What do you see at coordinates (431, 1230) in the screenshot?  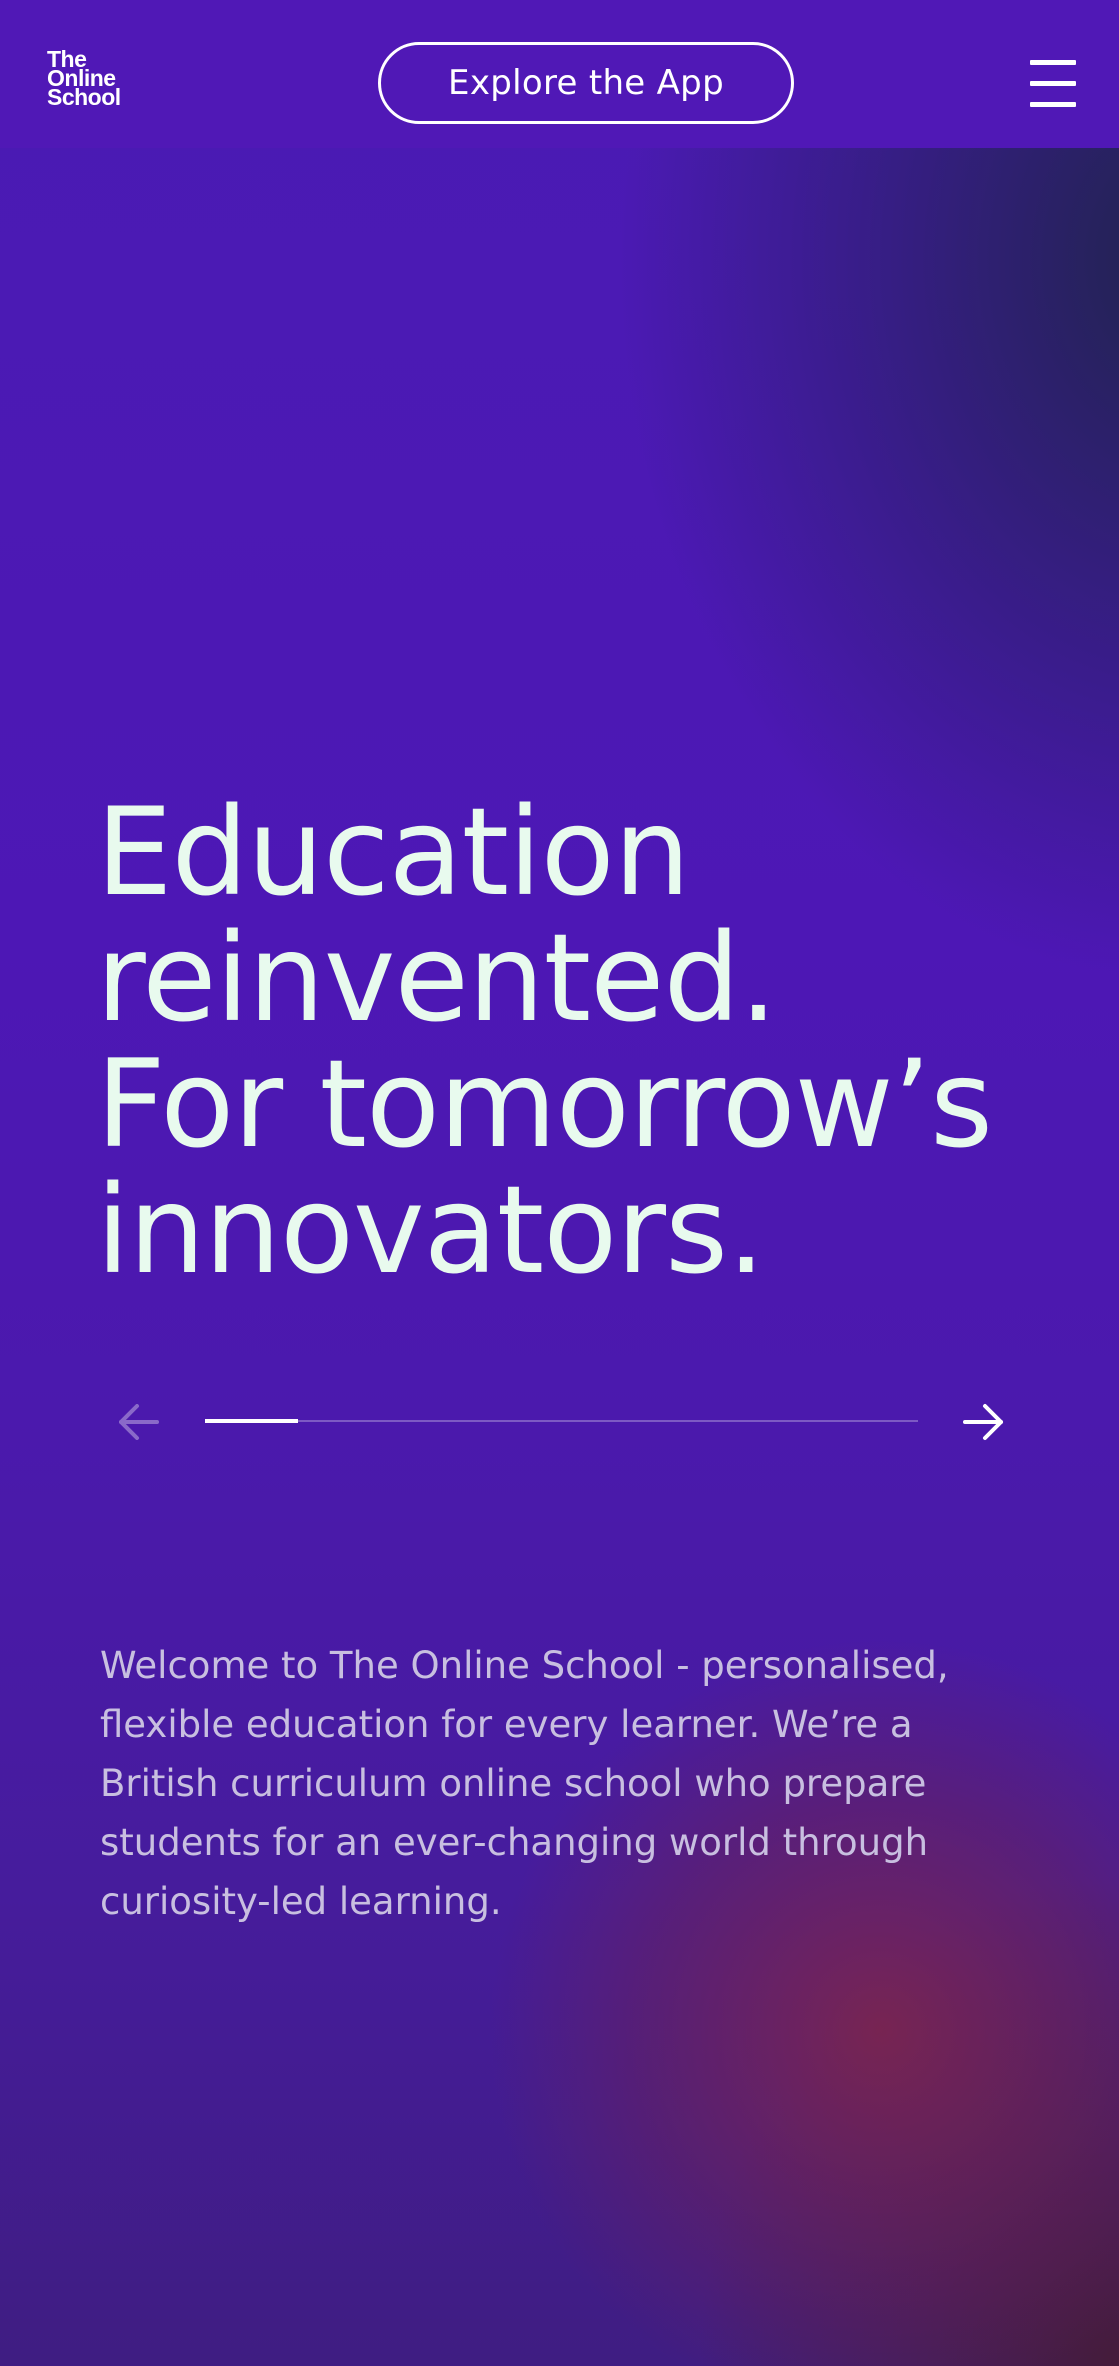 I see `hero-title-line-4: innovators.` at bounding box center [431, 1230].